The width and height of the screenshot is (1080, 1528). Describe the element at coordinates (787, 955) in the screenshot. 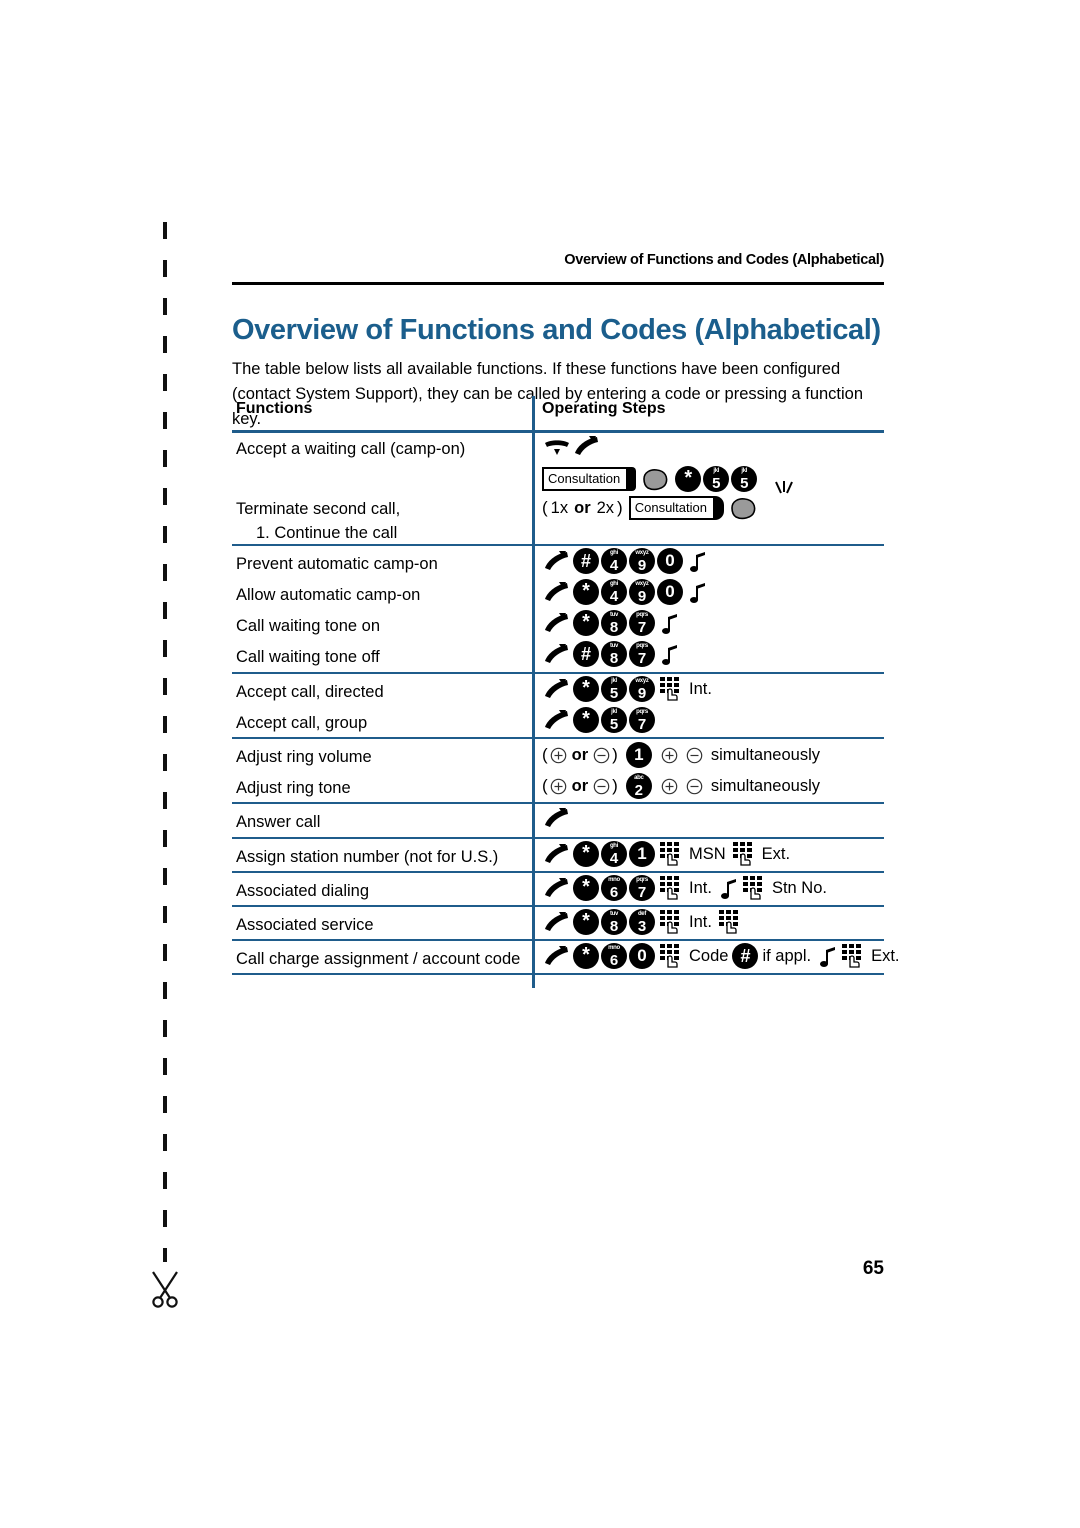

I see `step-label: if appl.` at that location.